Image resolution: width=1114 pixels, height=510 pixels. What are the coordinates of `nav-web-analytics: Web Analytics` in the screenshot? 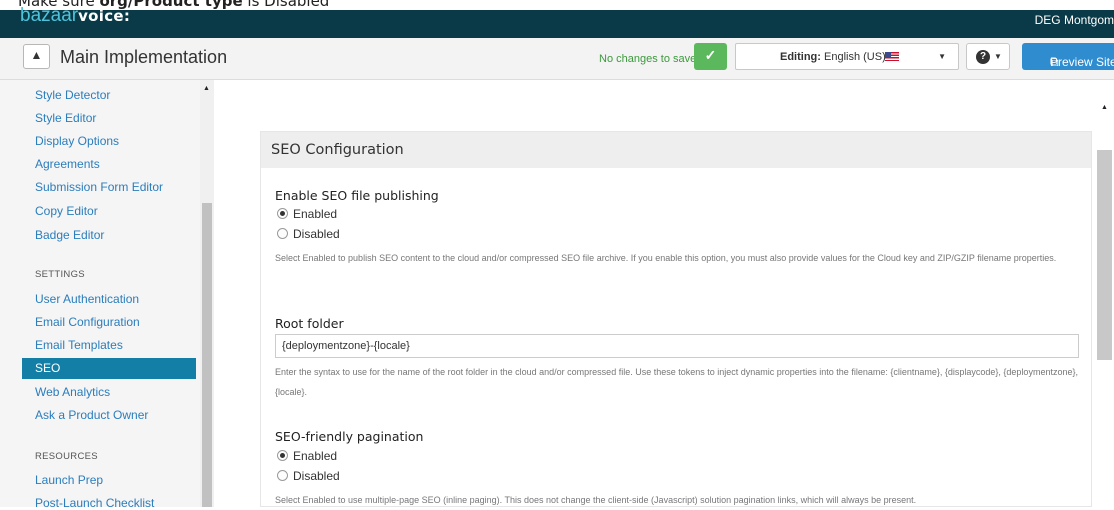 It's located at (72, 392).